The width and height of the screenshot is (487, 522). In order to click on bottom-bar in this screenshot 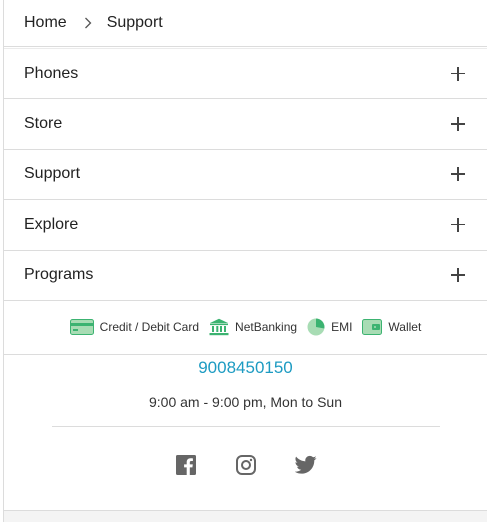, I will do `click(245, 516)`.